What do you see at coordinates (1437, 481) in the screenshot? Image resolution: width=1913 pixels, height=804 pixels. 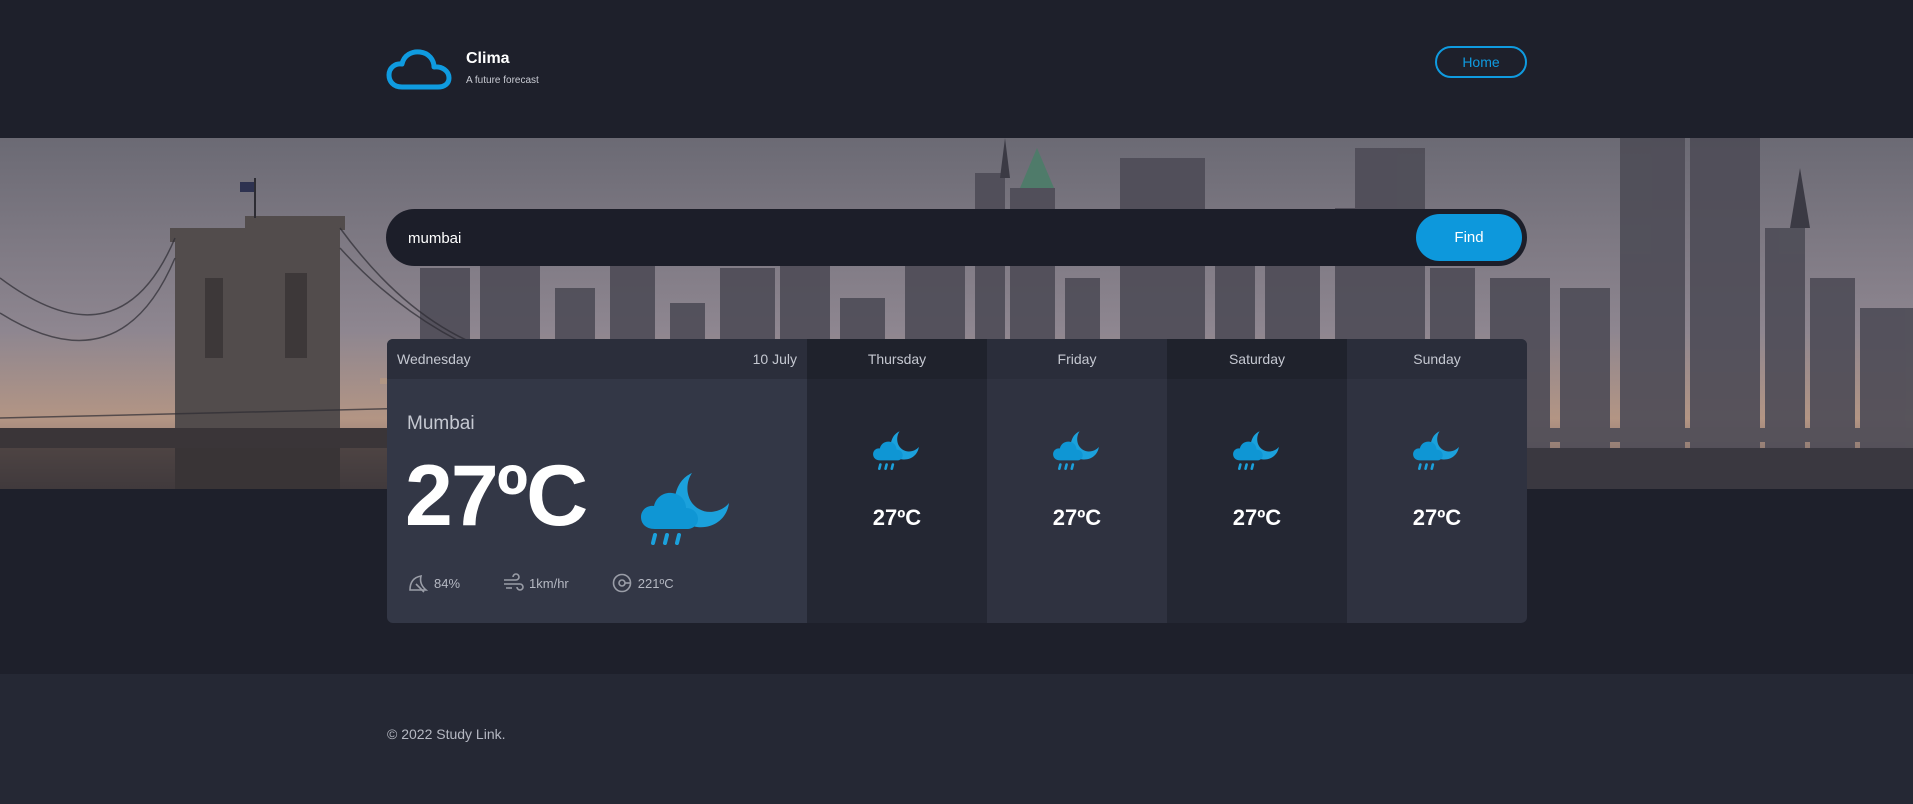 I see `forecast-day-card: Sunday 27ºC` at bounding box center [1437, 481].